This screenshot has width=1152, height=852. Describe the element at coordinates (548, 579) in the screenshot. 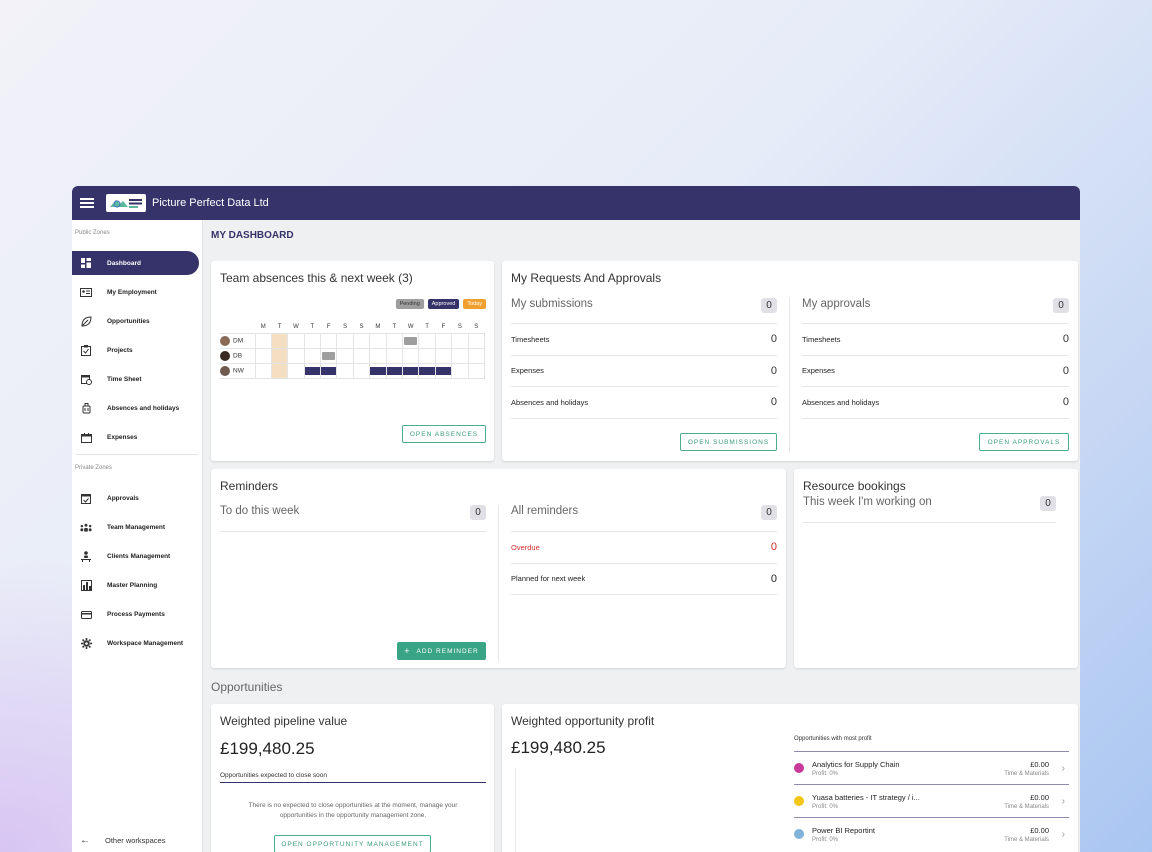

I see `row-label: Planned for next week` at that location.